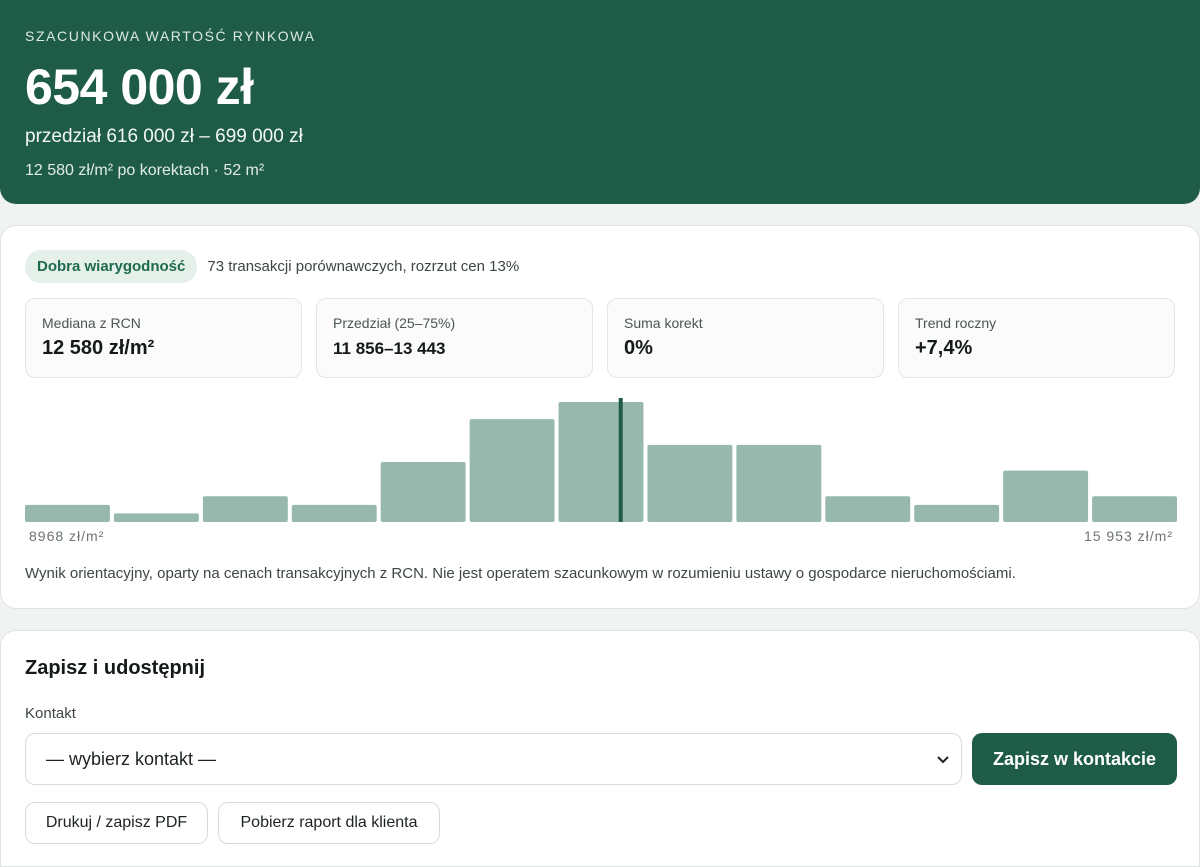  I want to click on valuation-eyebrow: SZACUNKOWA WARTOŚĆ RYNKOWA, so click(170, 36).